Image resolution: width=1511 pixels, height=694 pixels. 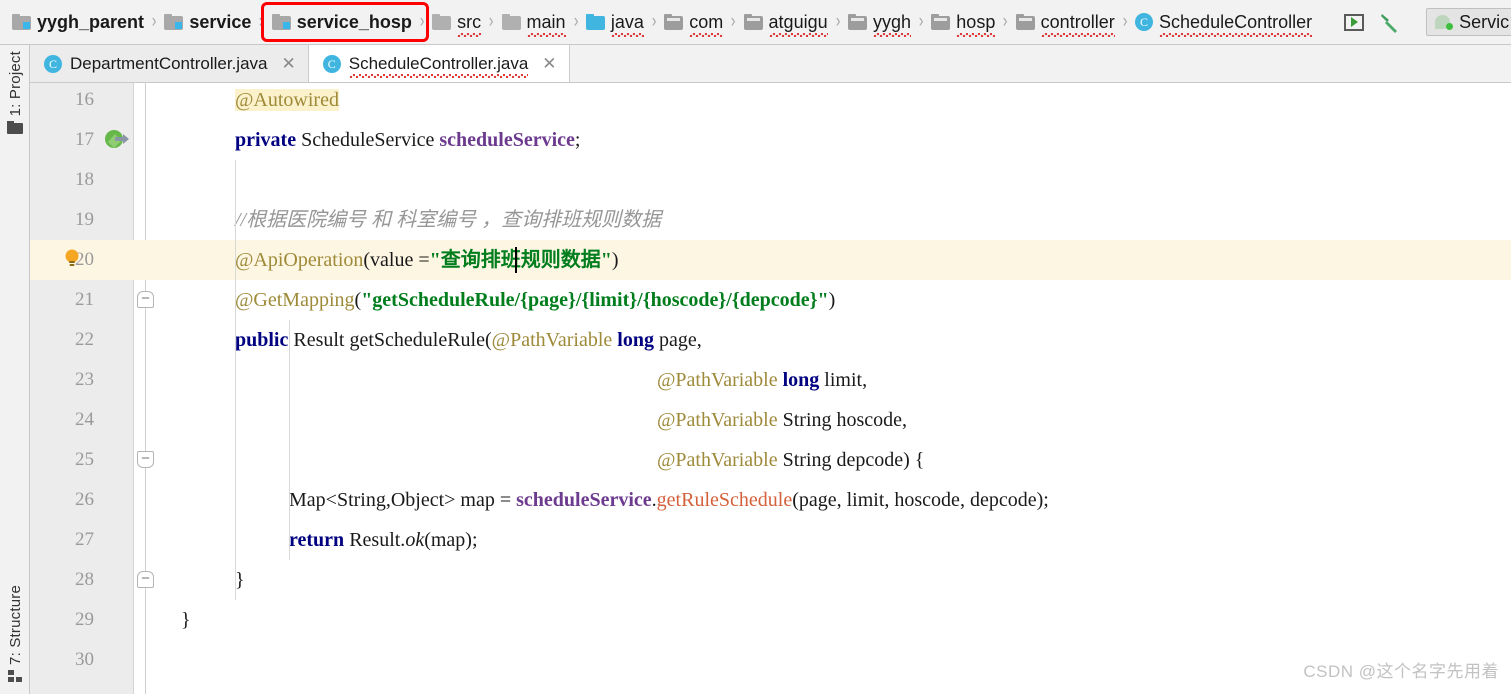 What do you see at coordinates (1444, 22) in the screenshot?
I see `spring-boot-icon` at bounding box center [1444, 22].